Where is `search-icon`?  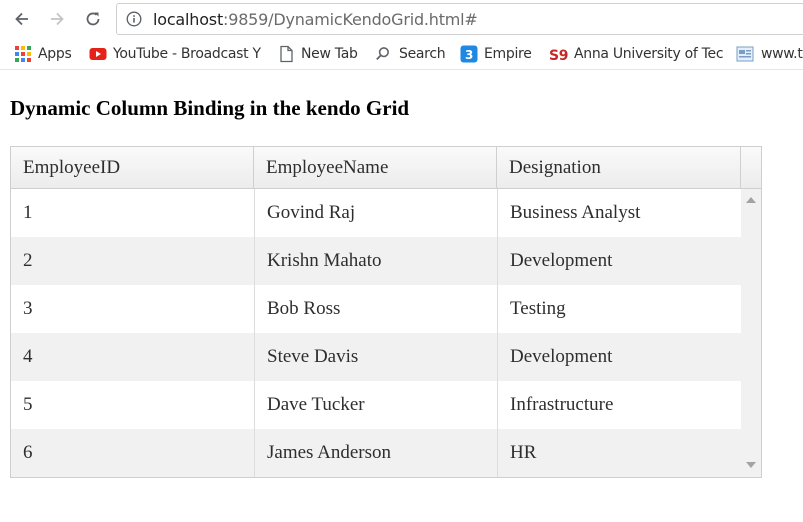
search-icon is located at coordinates (382, 53).